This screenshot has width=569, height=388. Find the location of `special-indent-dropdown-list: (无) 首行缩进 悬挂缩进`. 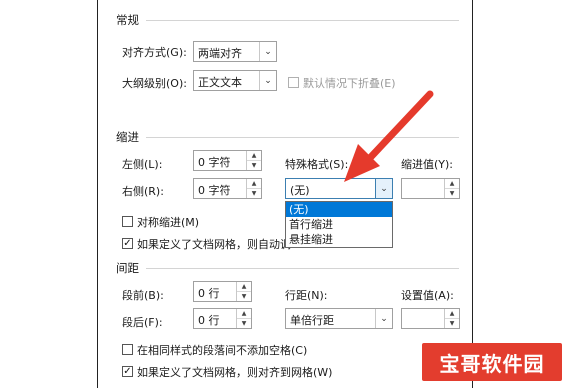

special-indent-dropdown-list: (无) 首行缩进 悬挂缩进 is located at coordinates (339, 224).